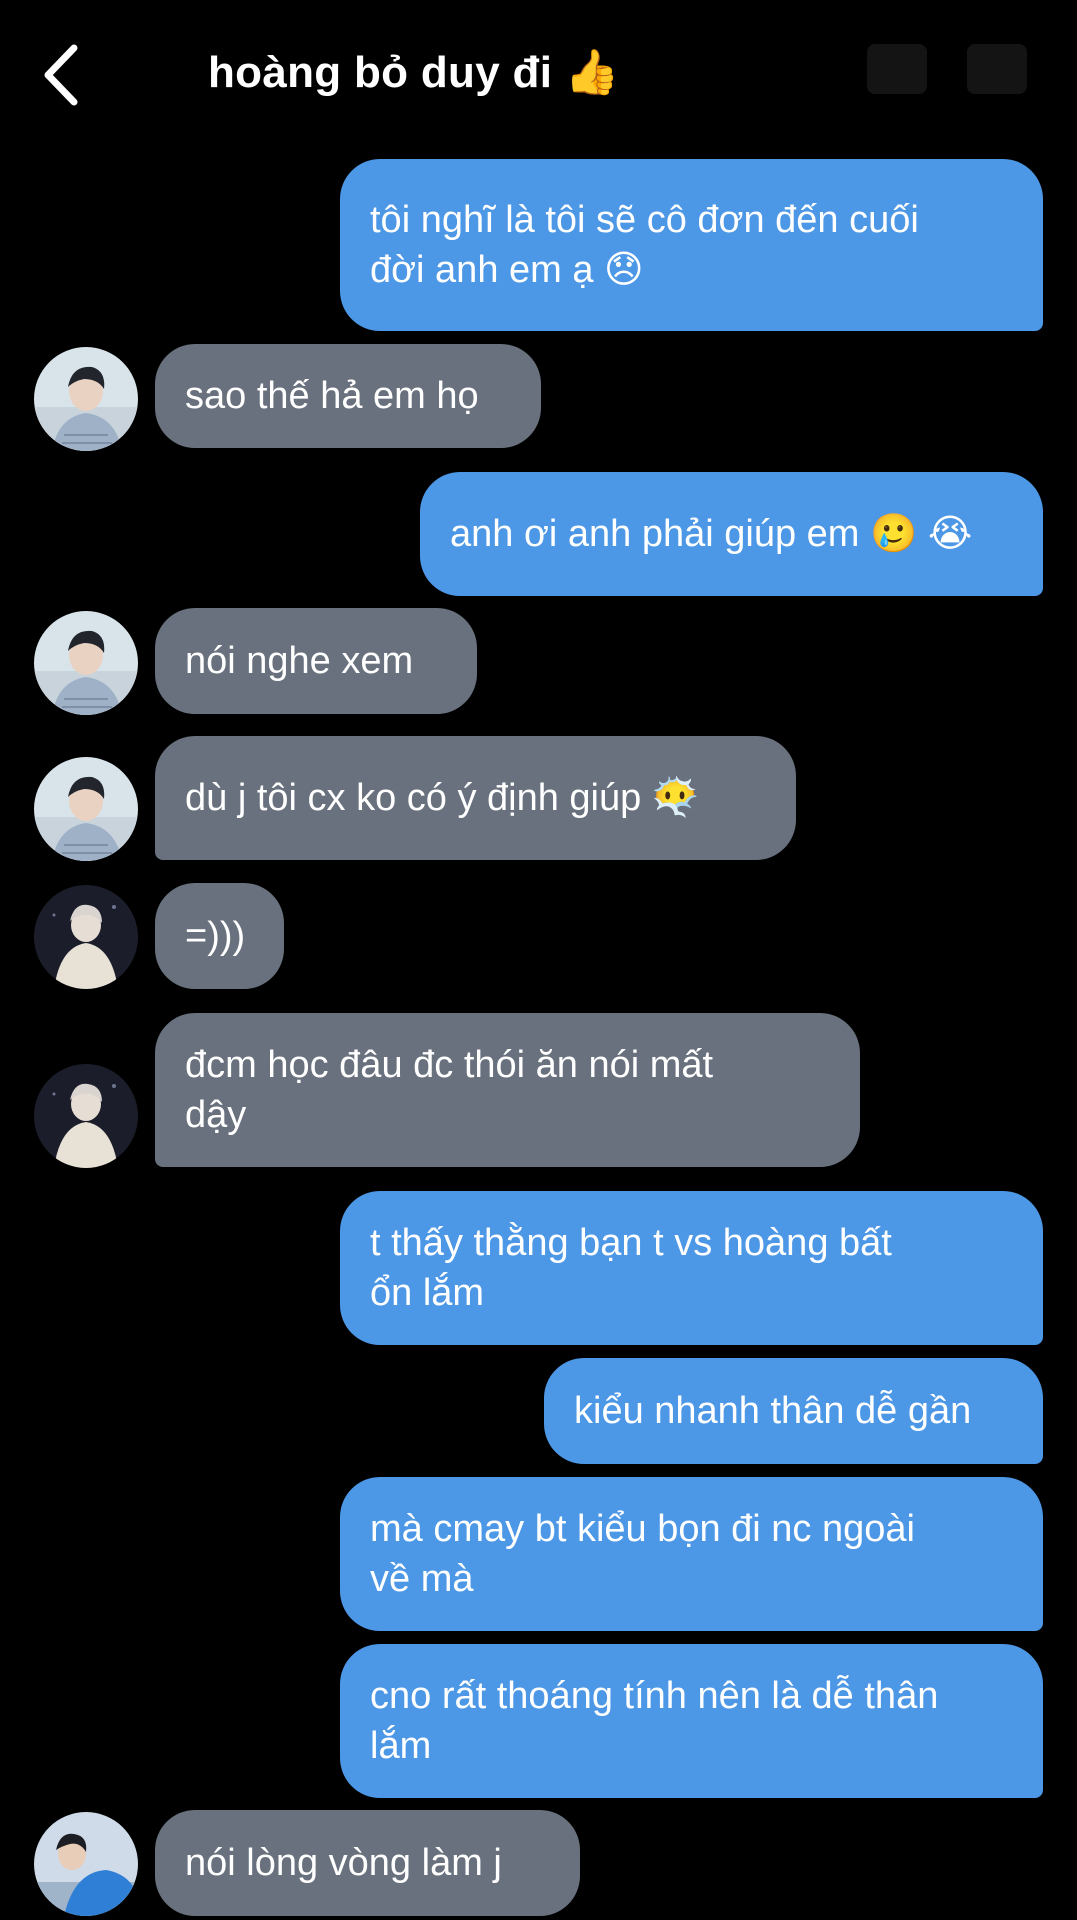  I want to click on back-button, so click(63, 75).